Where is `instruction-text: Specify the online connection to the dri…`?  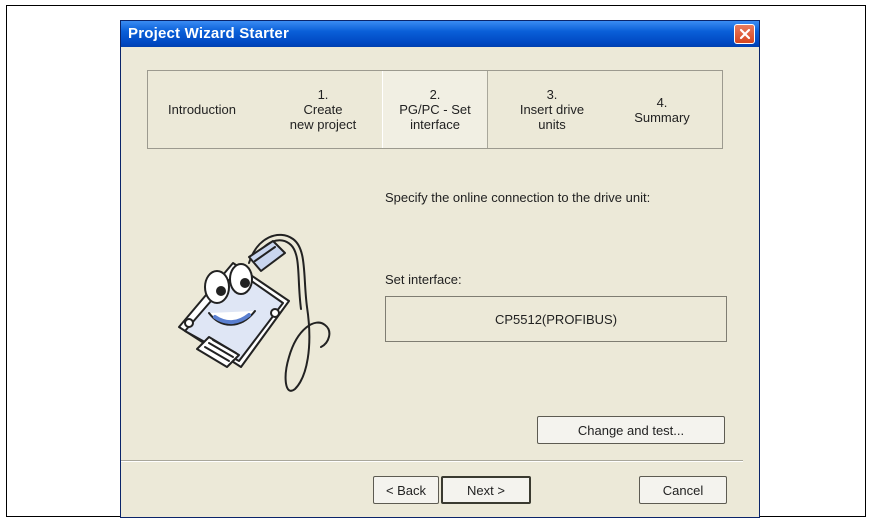 instruction-text: Specify the online connection to the dri… is located at coordinates (518, 197).